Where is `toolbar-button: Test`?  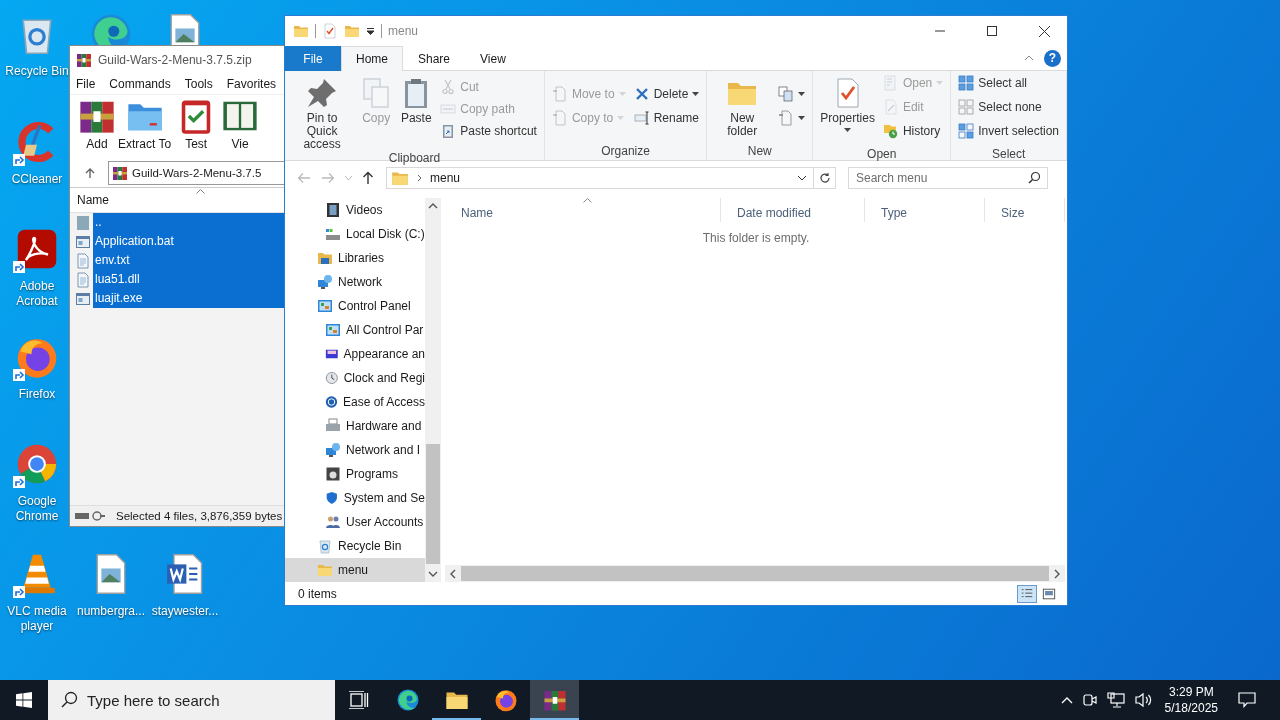
toolbar-button: Test is located at coordinates (196, 124).